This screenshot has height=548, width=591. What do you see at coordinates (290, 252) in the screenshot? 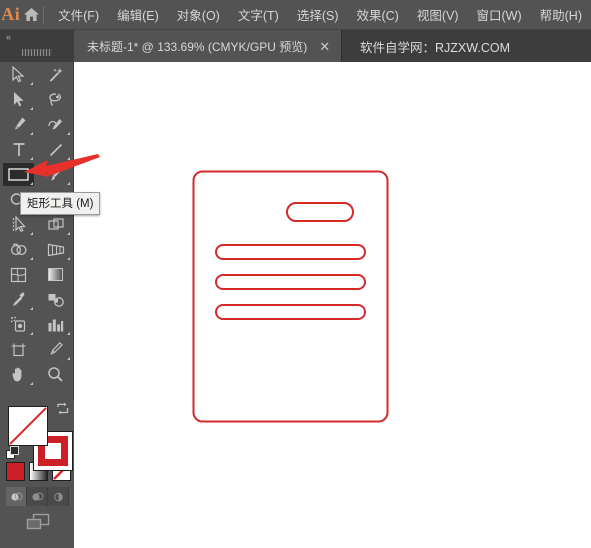
I see `bar-2-shape` at bounding box center [290, 252].